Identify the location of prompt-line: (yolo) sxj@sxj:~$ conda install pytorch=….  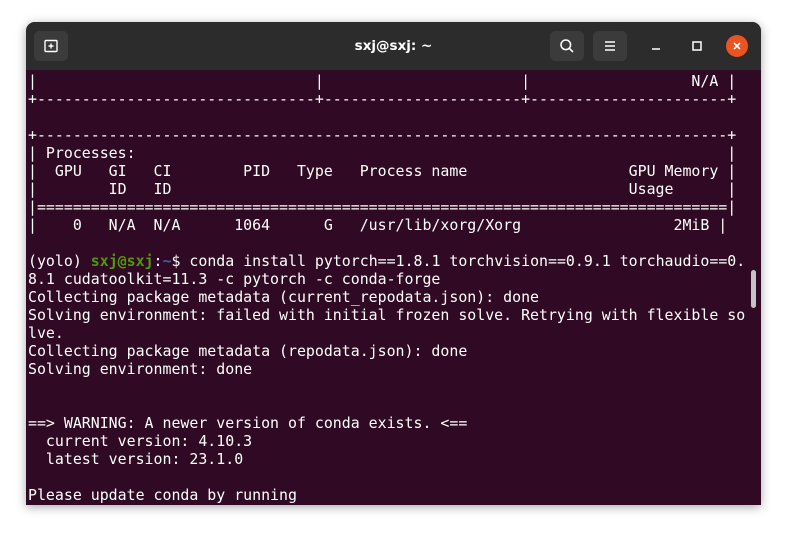
(386, 261).